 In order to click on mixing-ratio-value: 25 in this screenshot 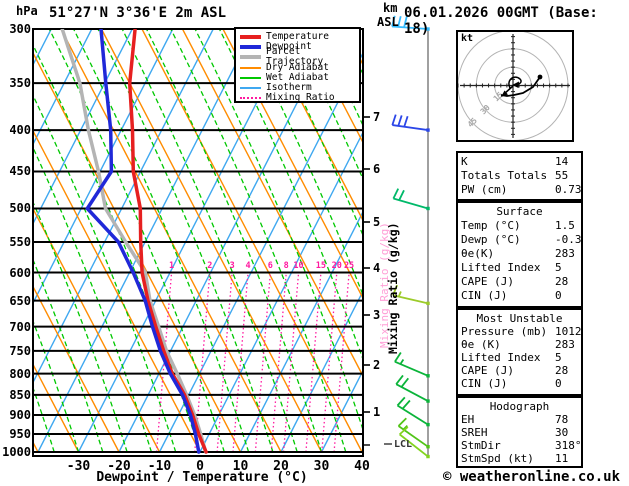, I will do `click(349, 266)`.